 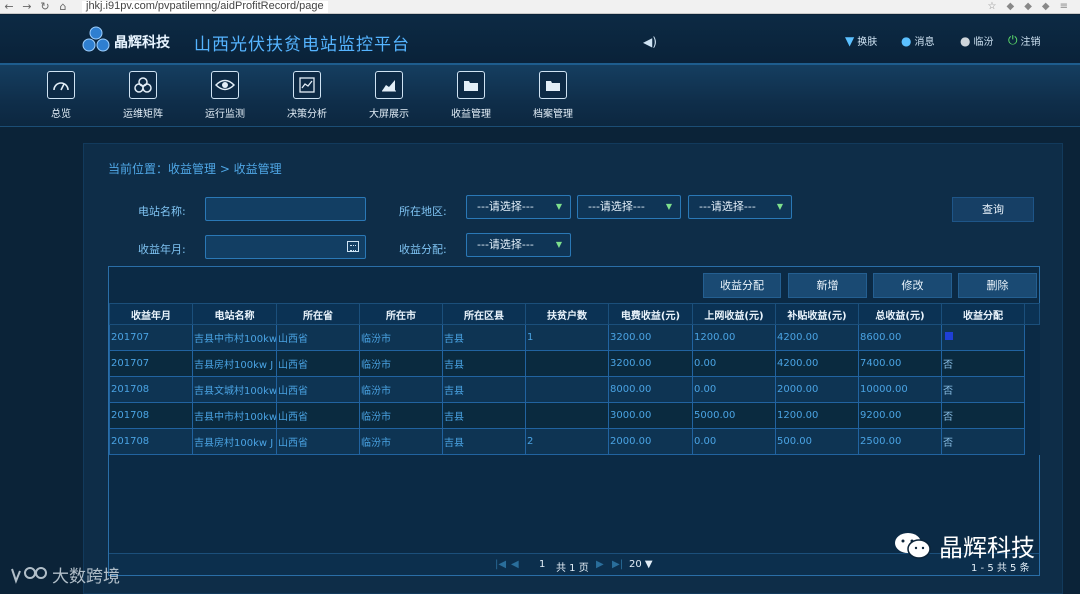 What do you see at coordinates (1024, 40) in the screenshot?
I see `logout-link: ⏻ 注销` at bounding box center [1024, 40].